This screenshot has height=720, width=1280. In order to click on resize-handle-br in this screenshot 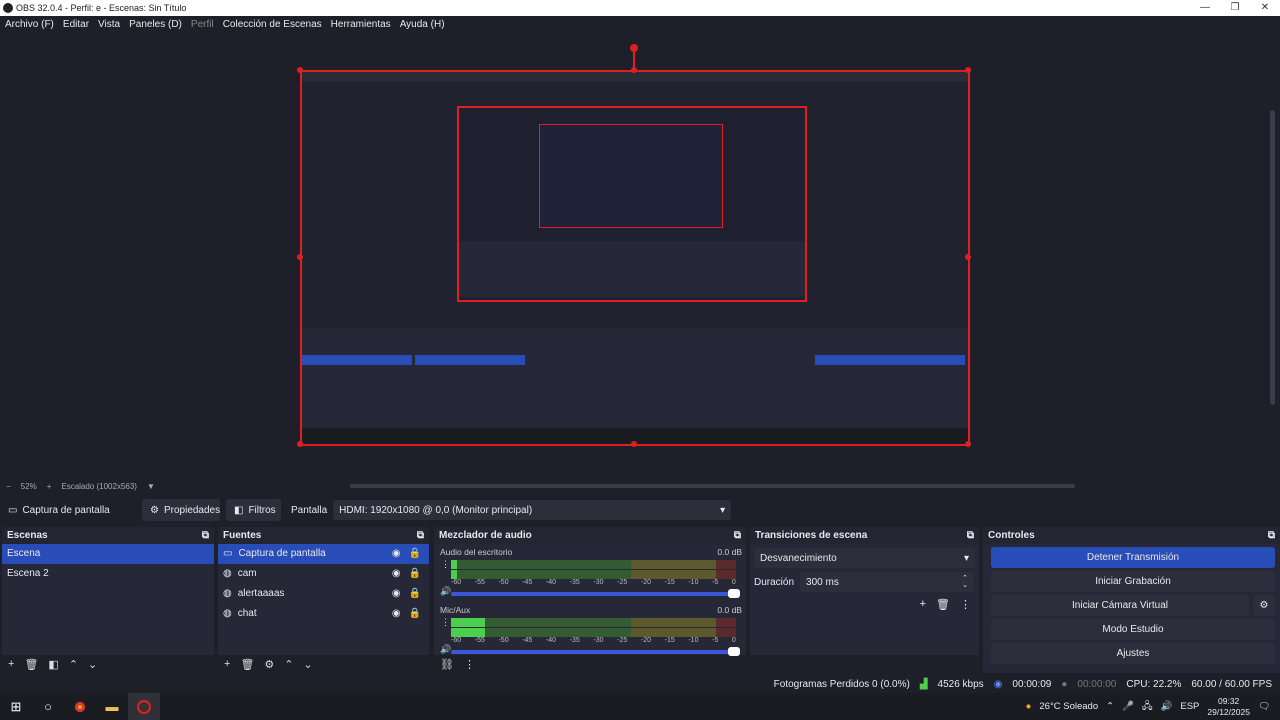, I will do `click(968, 444)`.